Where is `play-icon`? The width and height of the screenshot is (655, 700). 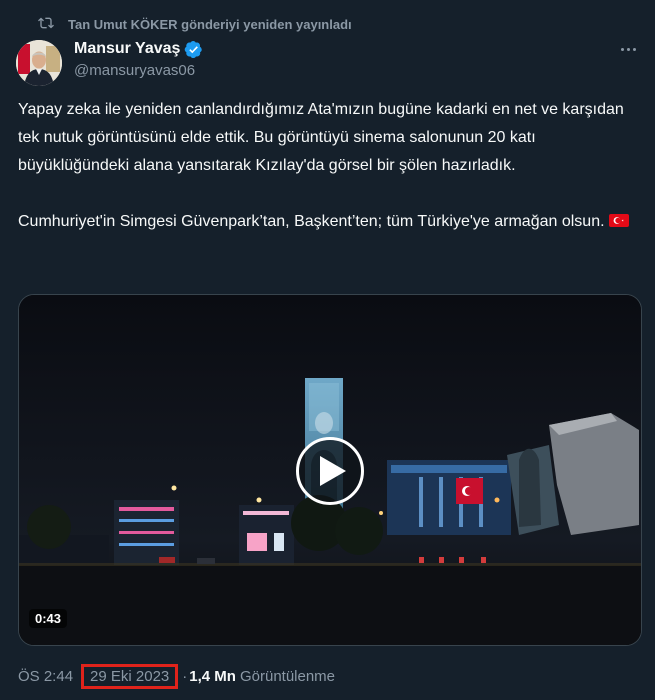
play-icon is located at coordinates (333, 471).